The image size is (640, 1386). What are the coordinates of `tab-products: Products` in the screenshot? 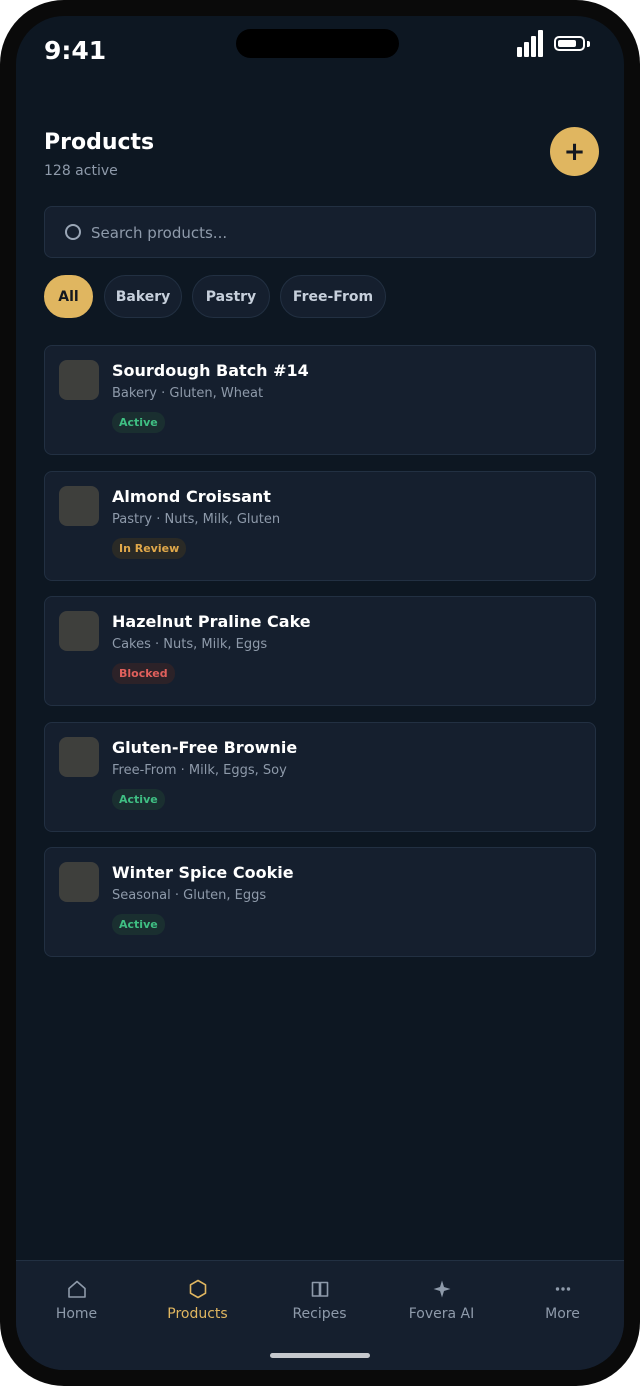 It's located at (197, 1299).